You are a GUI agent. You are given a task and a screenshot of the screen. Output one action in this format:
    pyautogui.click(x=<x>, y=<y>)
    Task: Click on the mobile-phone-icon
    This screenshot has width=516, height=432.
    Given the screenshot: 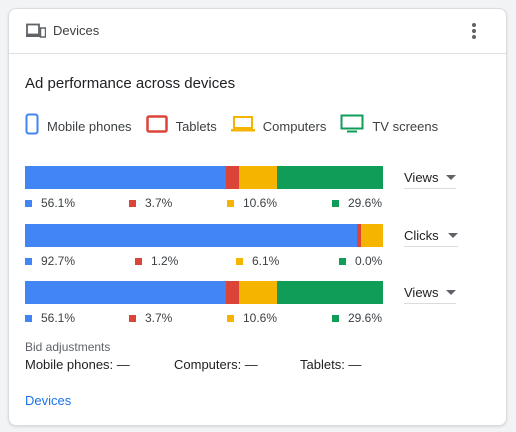 What is the action you would take?
    pyautogui.click(x=32, y=126)
    